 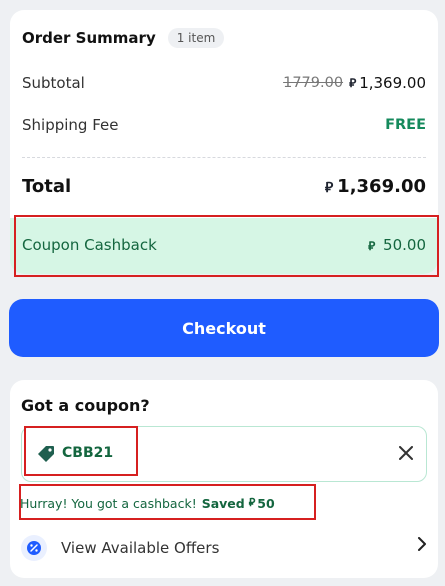 What do you see at coordinates (226, 246) in the screenshot?
I see `cashback-highlight-box` at bounding box center [226, 246].